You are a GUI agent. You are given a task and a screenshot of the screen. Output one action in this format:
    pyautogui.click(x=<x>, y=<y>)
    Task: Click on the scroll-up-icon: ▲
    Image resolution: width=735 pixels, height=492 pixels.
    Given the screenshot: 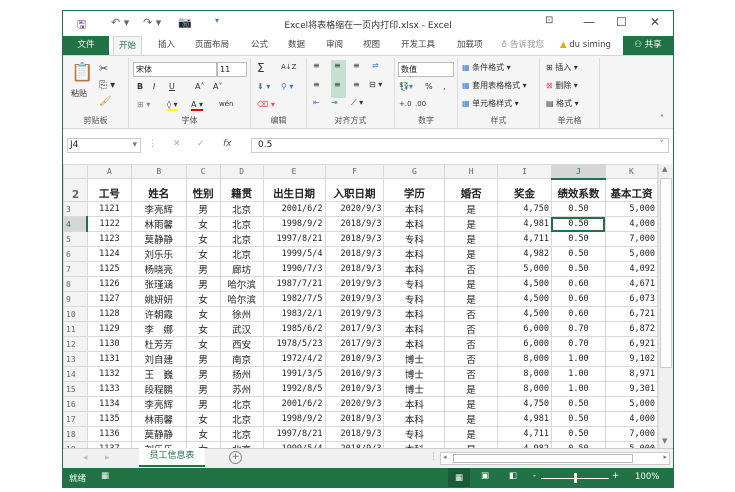 What is the action you would take?
    pyautogui.click(x=664, y=169)
    